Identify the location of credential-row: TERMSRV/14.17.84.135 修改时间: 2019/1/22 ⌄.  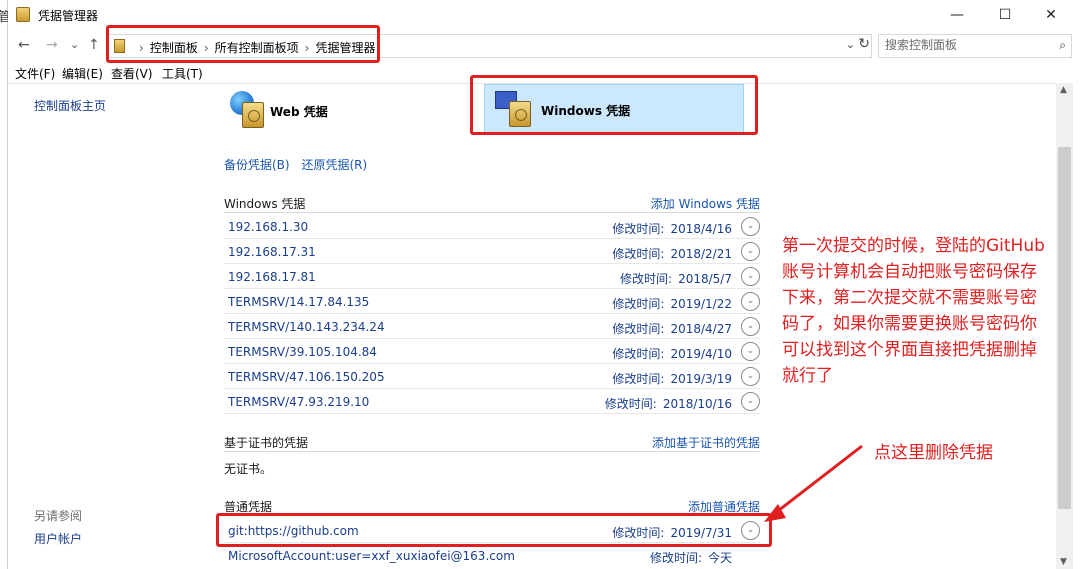
(492, 301).